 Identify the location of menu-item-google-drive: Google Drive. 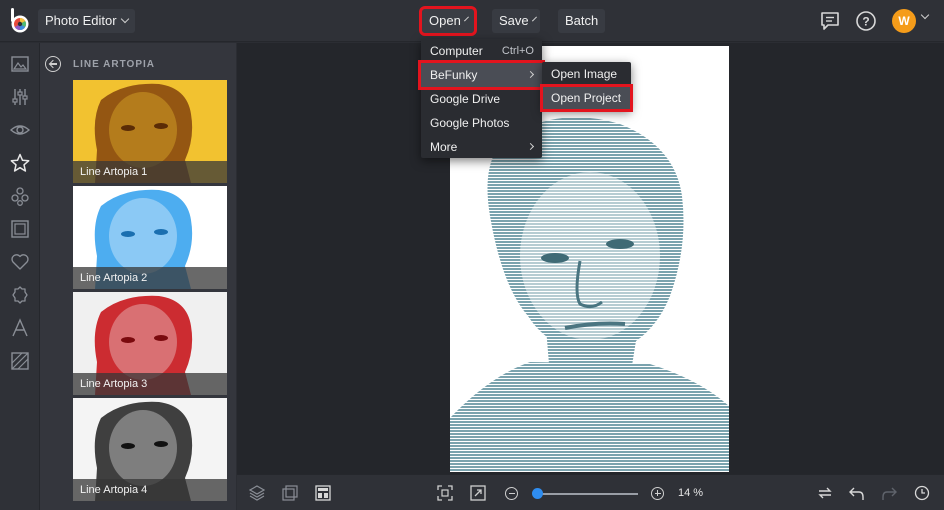
(481, 99).